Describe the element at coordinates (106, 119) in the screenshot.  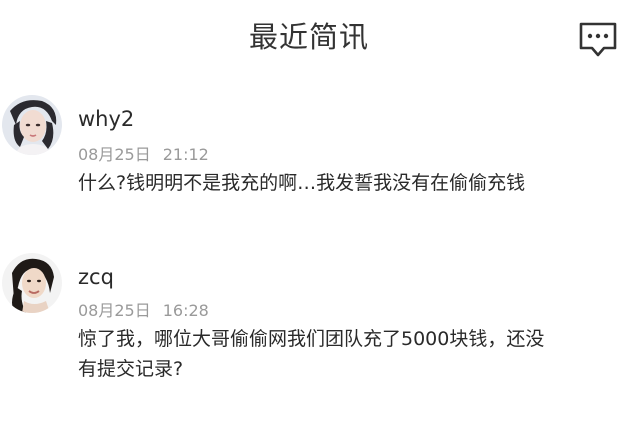
I see `username: why2` at that location.